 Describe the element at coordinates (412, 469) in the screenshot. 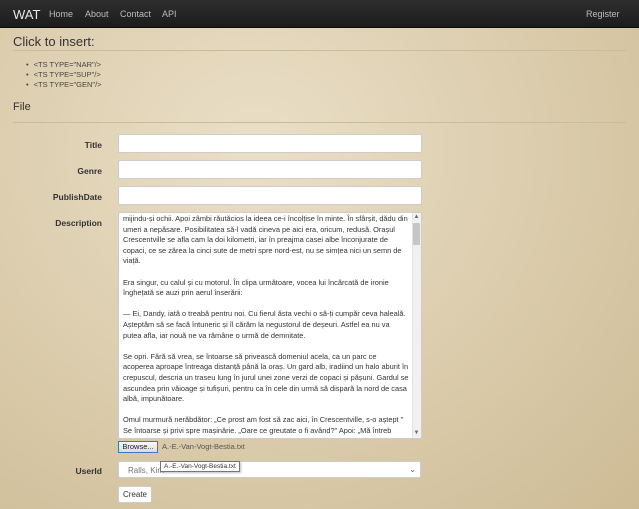

I see `chevron-down-icon: ⌄` at that location.